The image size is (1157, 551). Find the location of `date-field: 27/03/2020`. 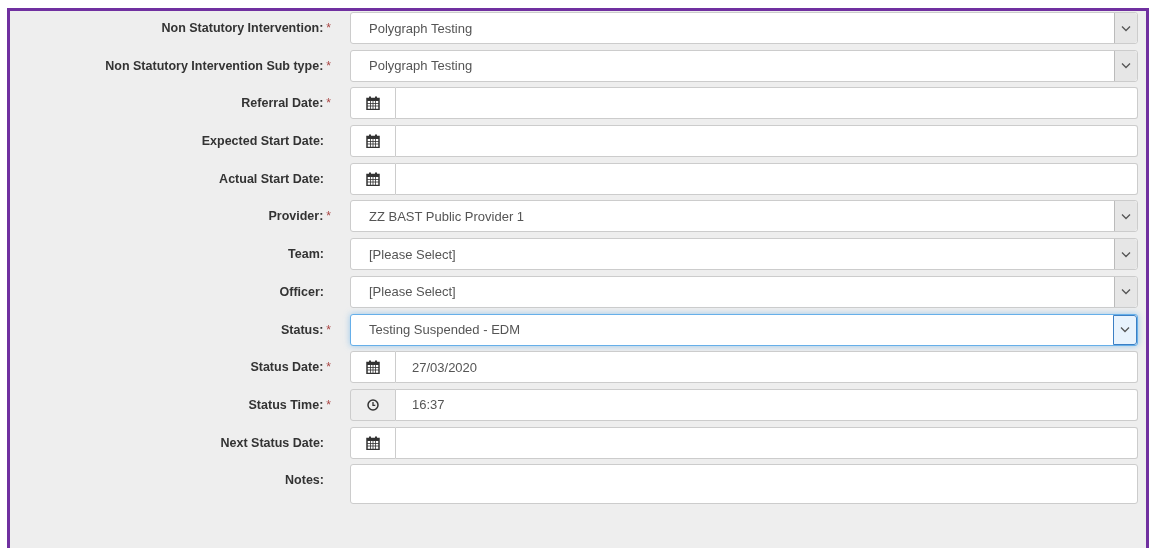

date-field: 27/03/2020 is located at coordinates (767, 367).